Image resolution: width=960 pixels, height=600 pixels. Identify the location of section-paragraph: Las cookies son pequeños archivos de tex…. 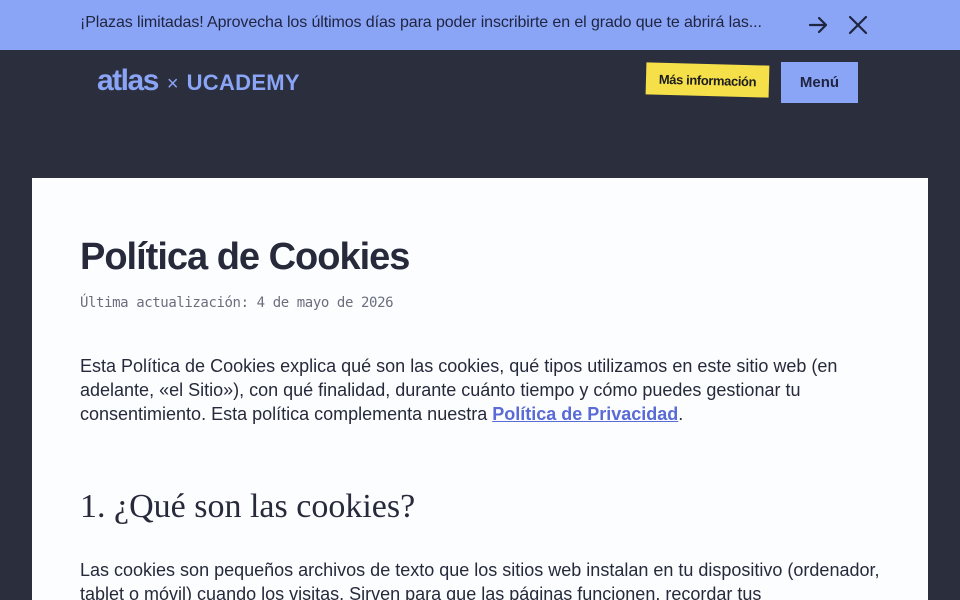
(480, 580).